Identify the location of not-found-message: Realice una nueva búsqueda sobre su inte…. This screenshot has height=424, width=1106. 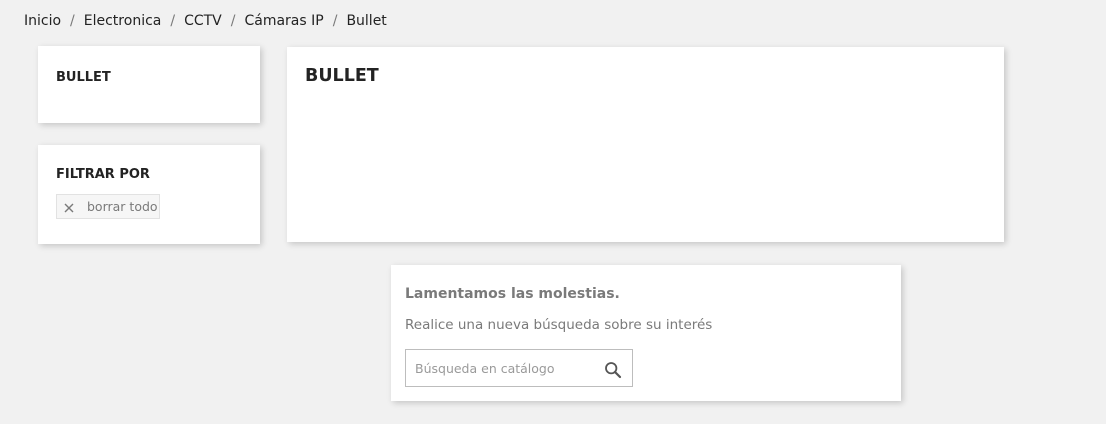
(559, 325).